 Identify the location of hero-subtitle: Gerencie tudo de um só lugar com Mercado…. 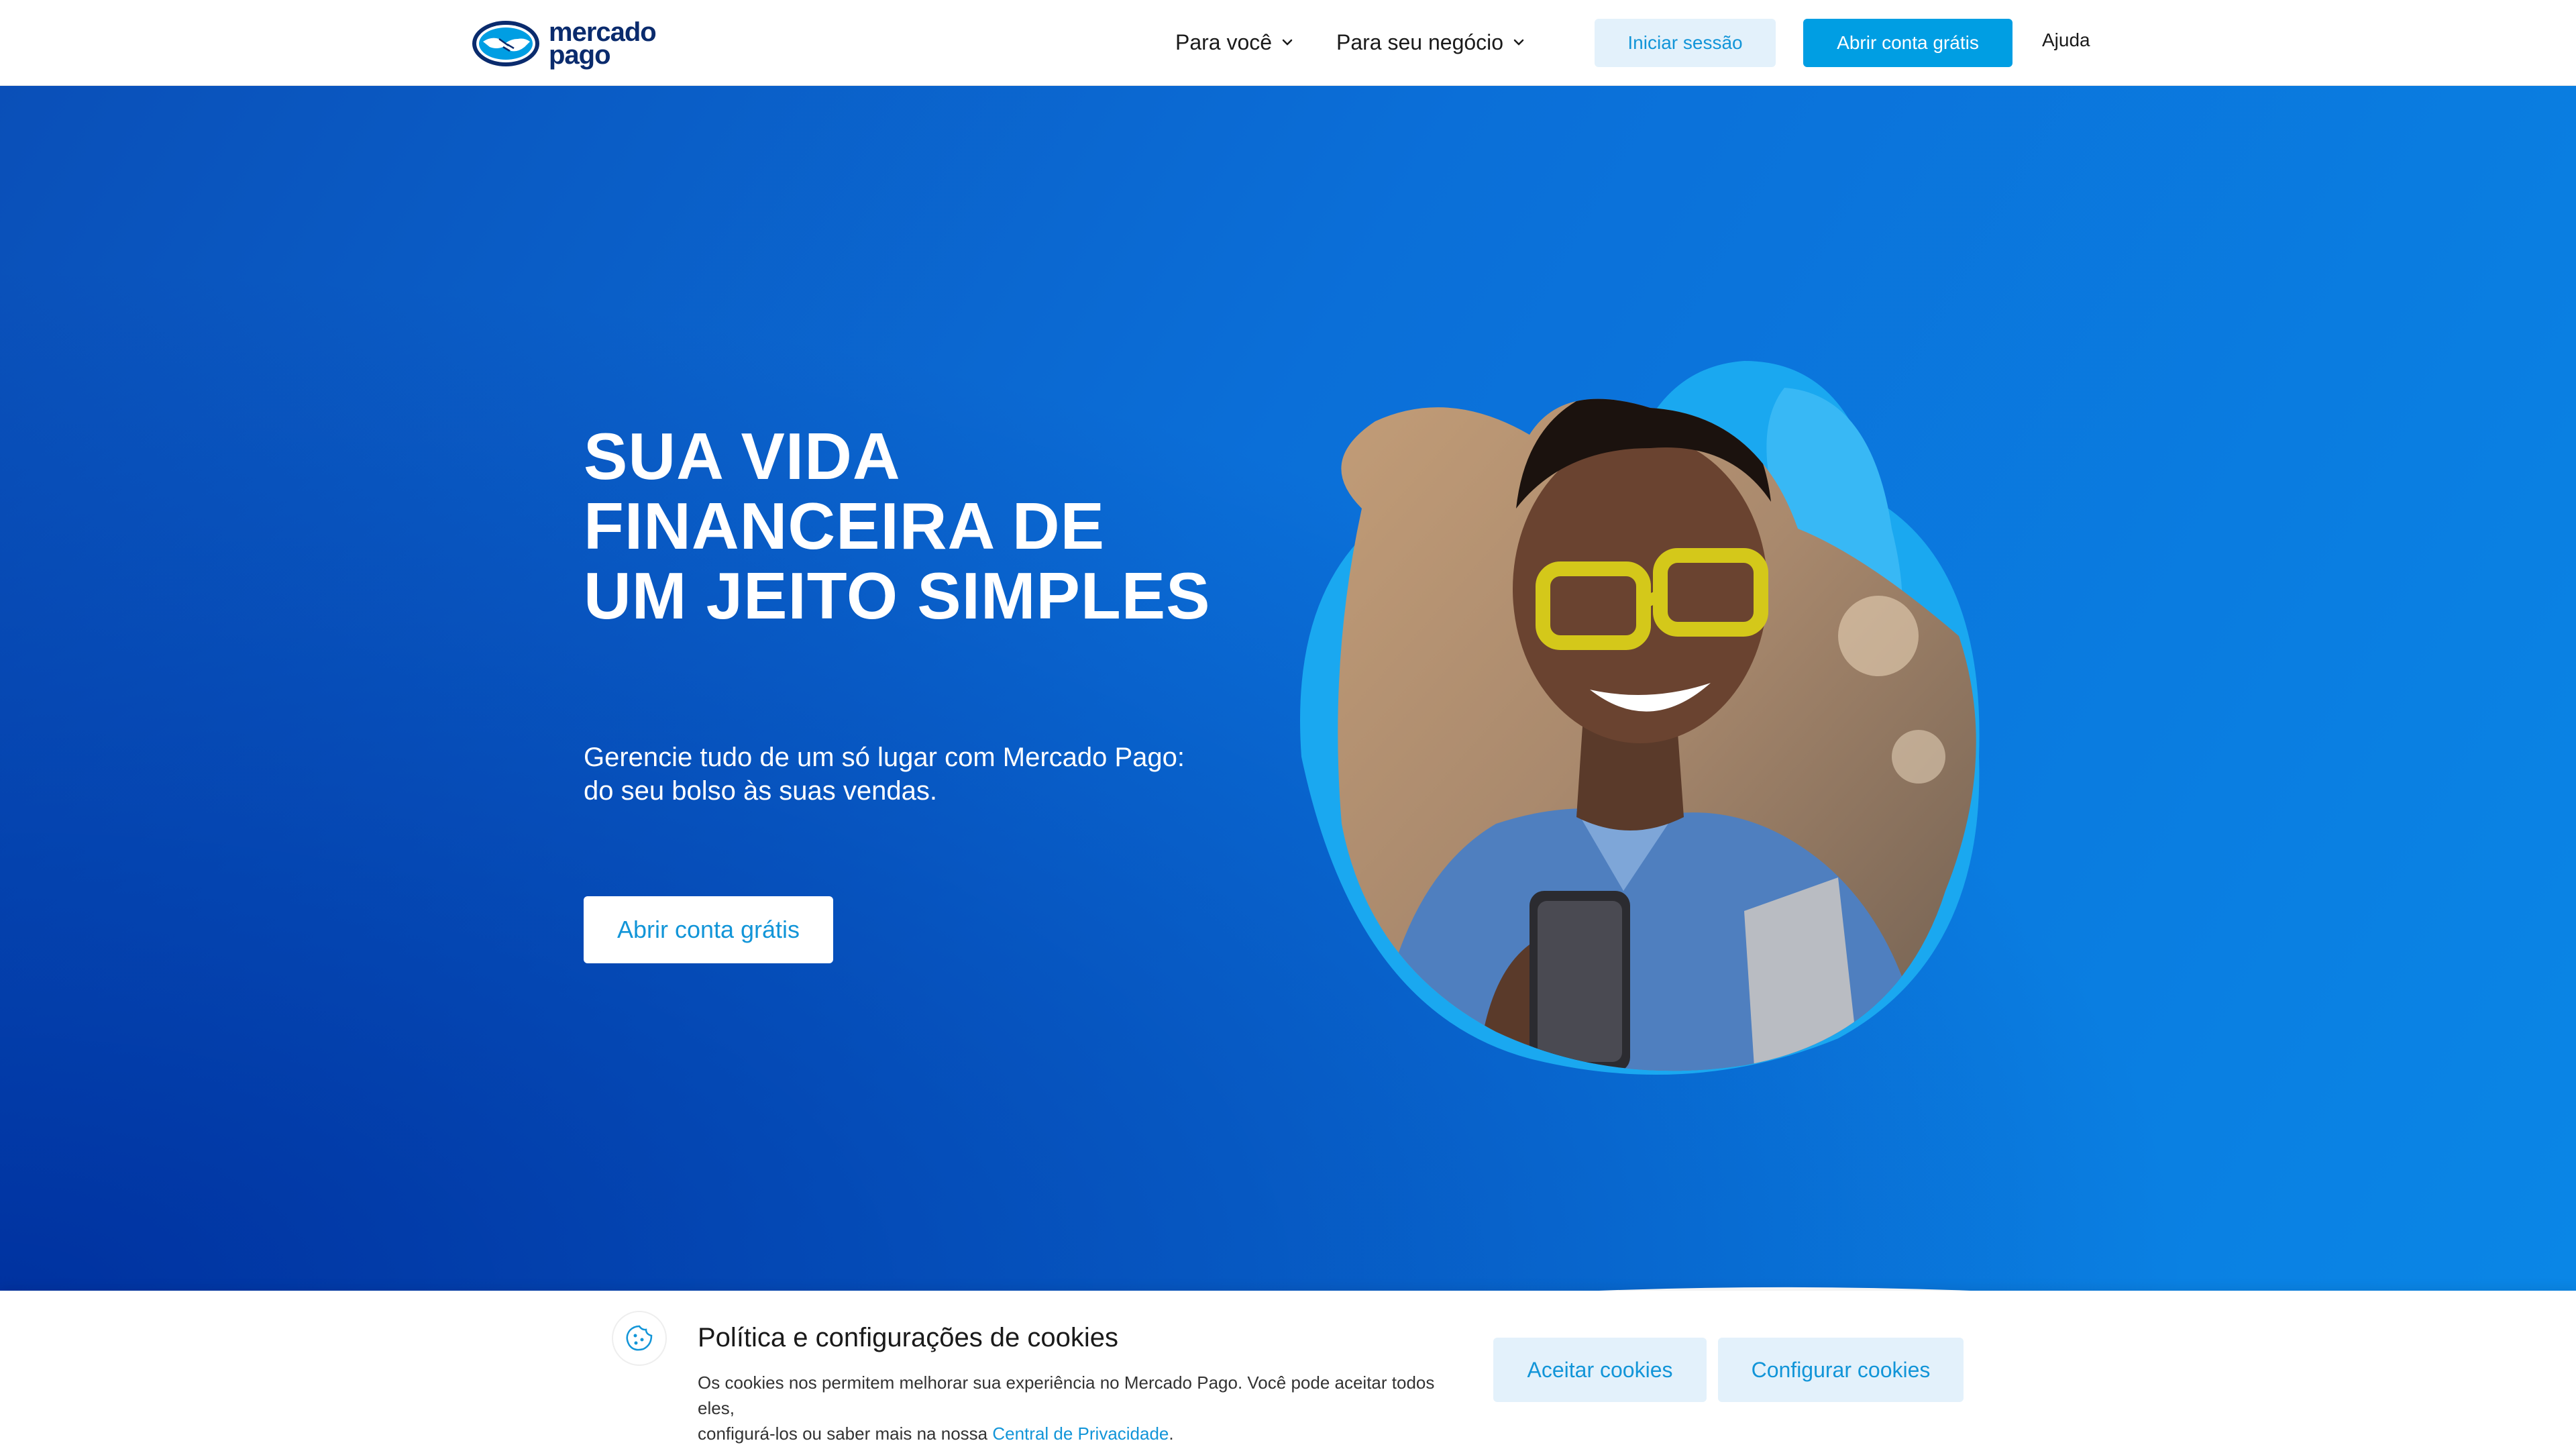
(906, 774).